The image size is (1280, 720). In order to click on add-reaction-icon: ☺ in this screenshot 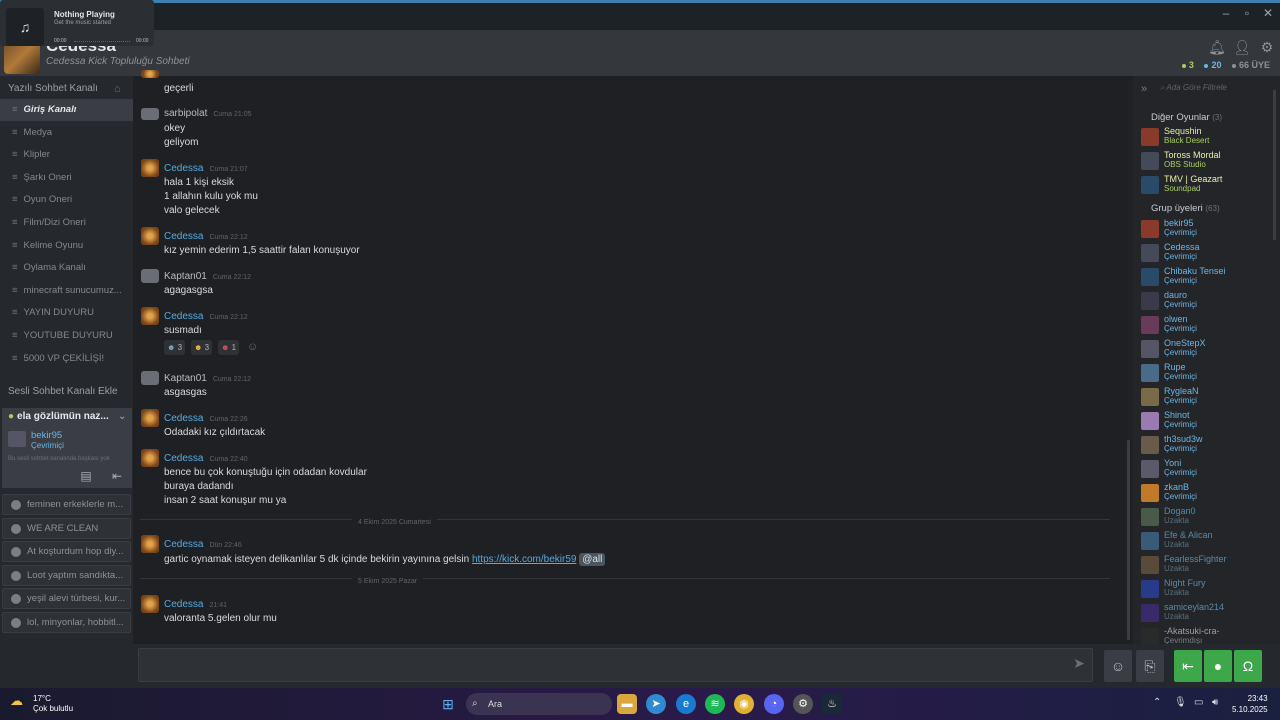, I will do `click(252, 347)`.